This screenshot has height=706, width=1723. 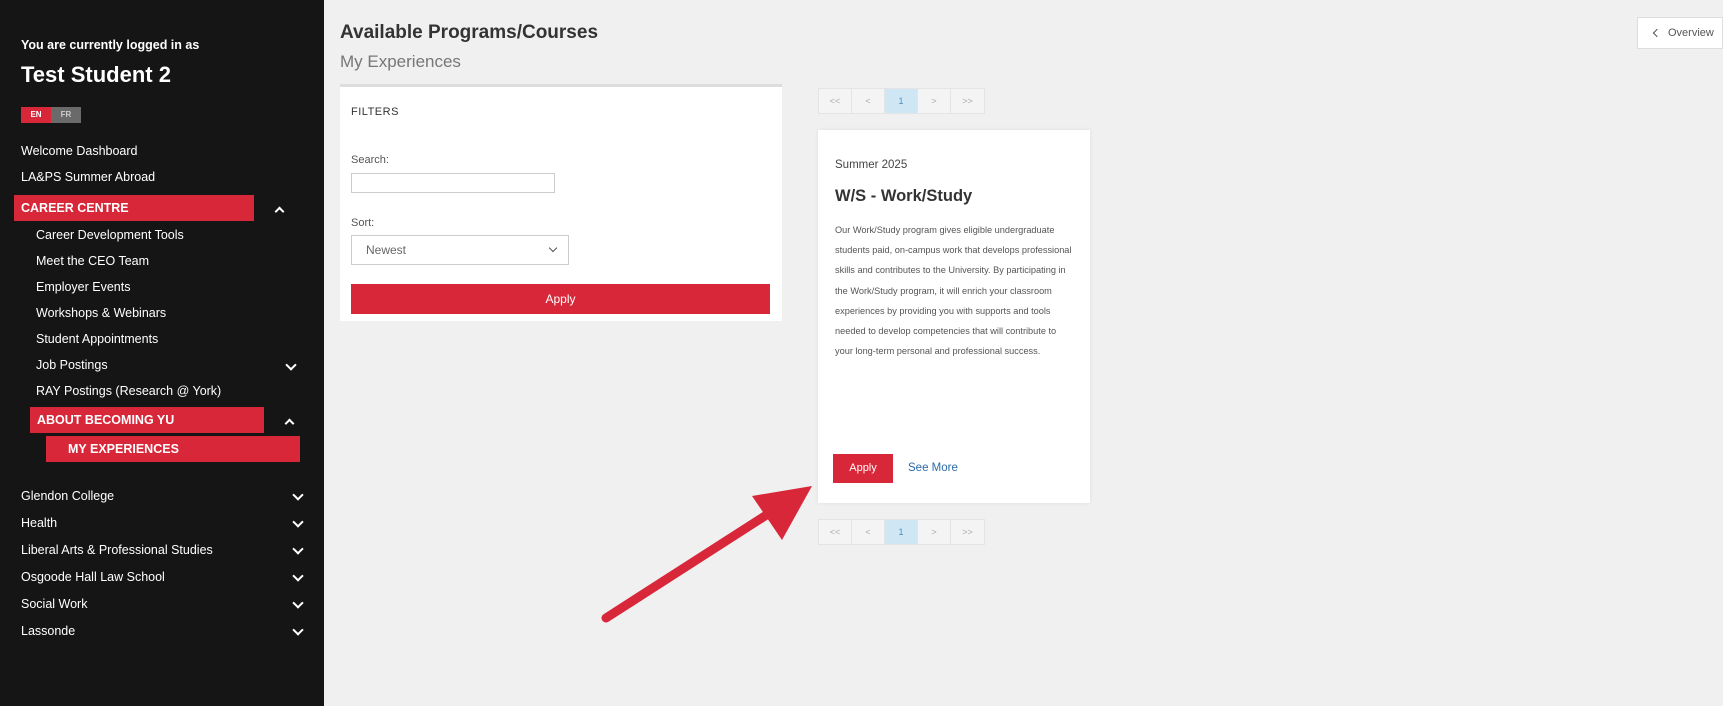 I want to click on language-toggle: EN FR, so click(x=51, y=115).